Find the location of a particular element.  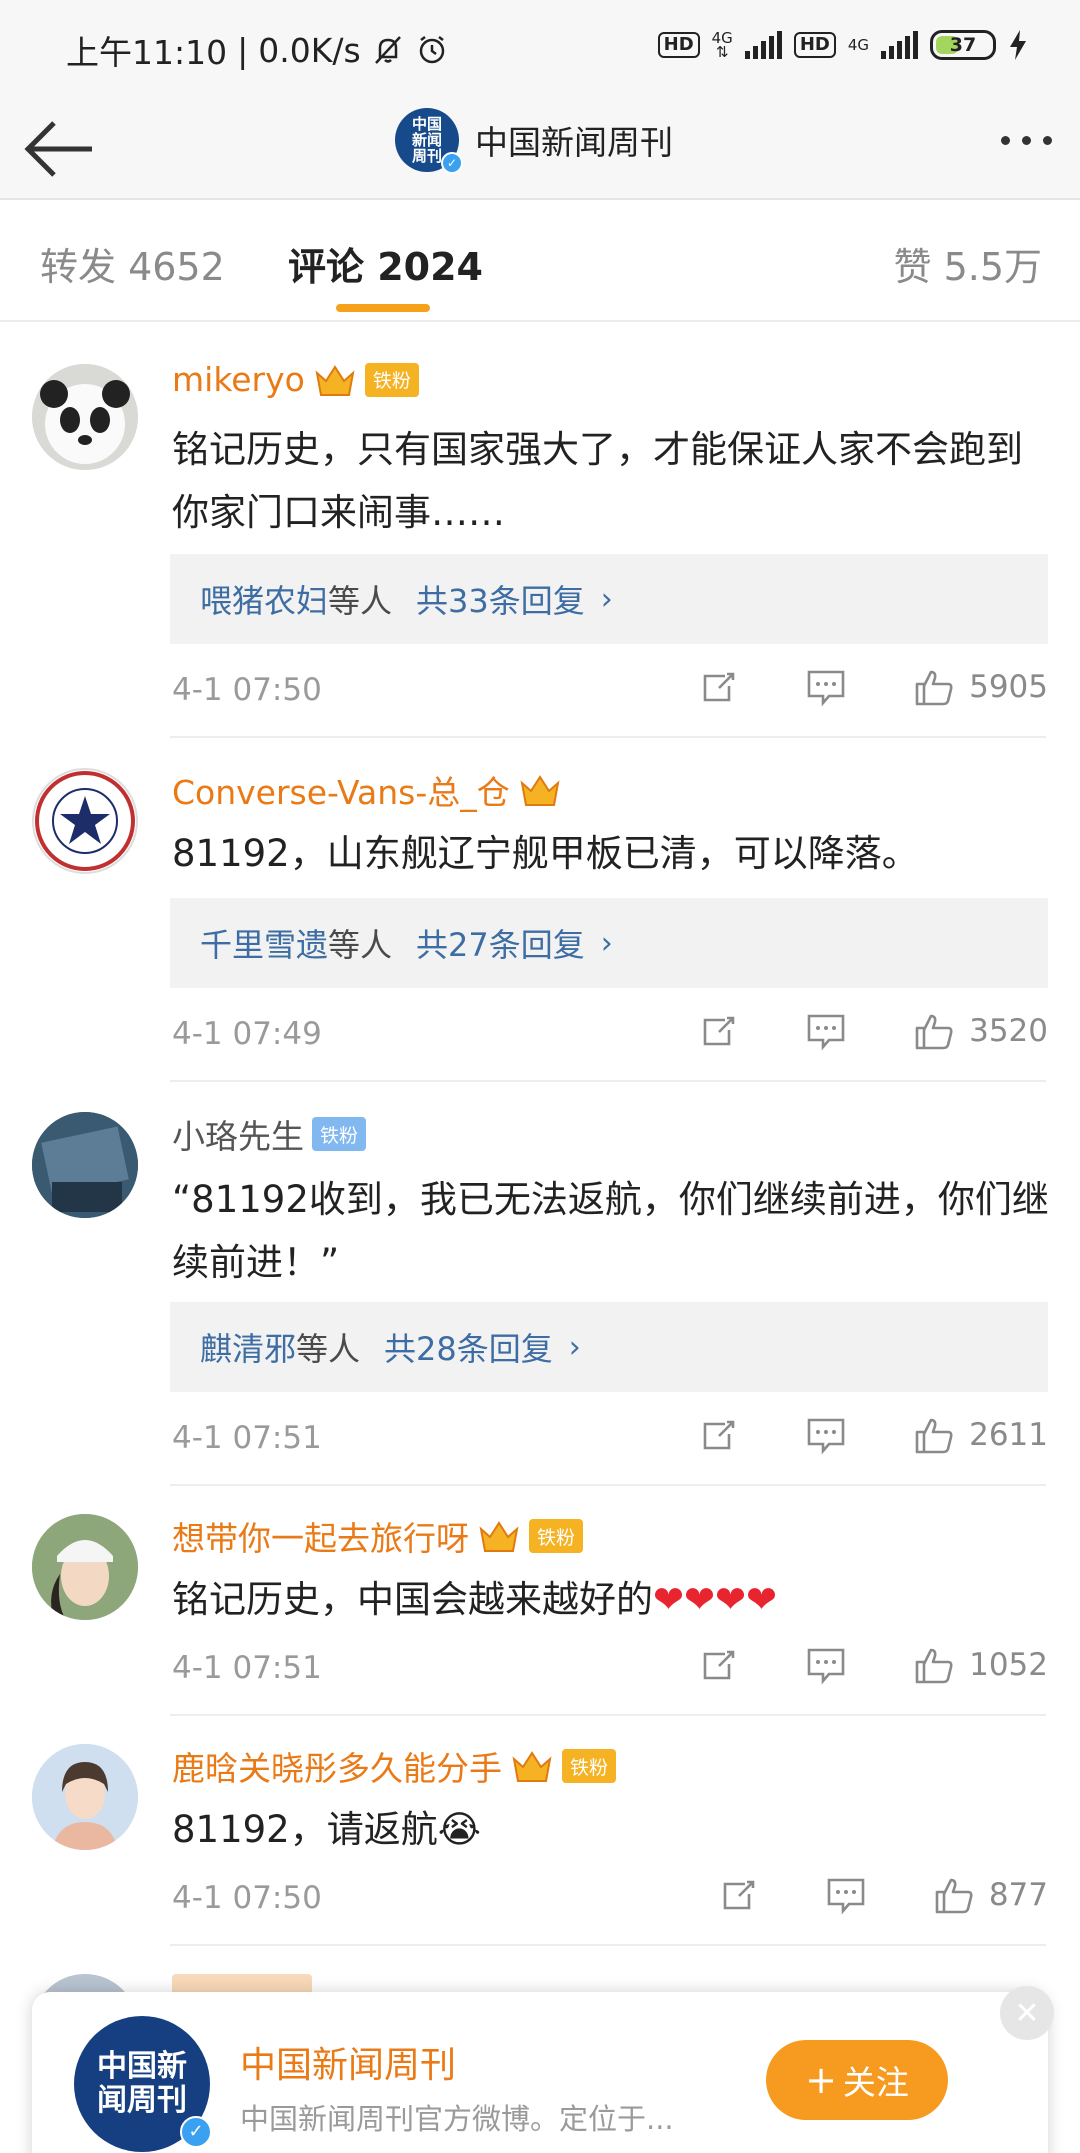

status-left: 上午11:10 | 0.0K/s is located at coordinates (257, 50).